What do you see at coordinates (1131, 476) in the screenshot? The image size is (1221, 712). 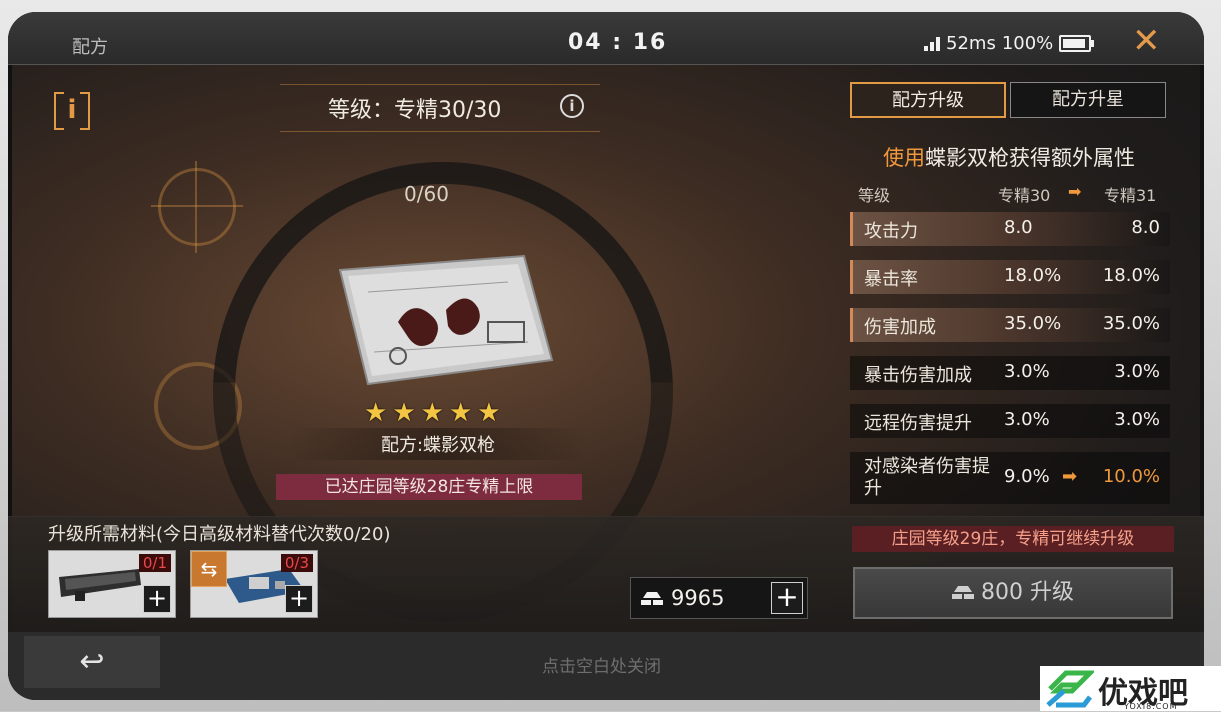 I see `stat-next: 10.0%` at bounding box center [1131, 476].